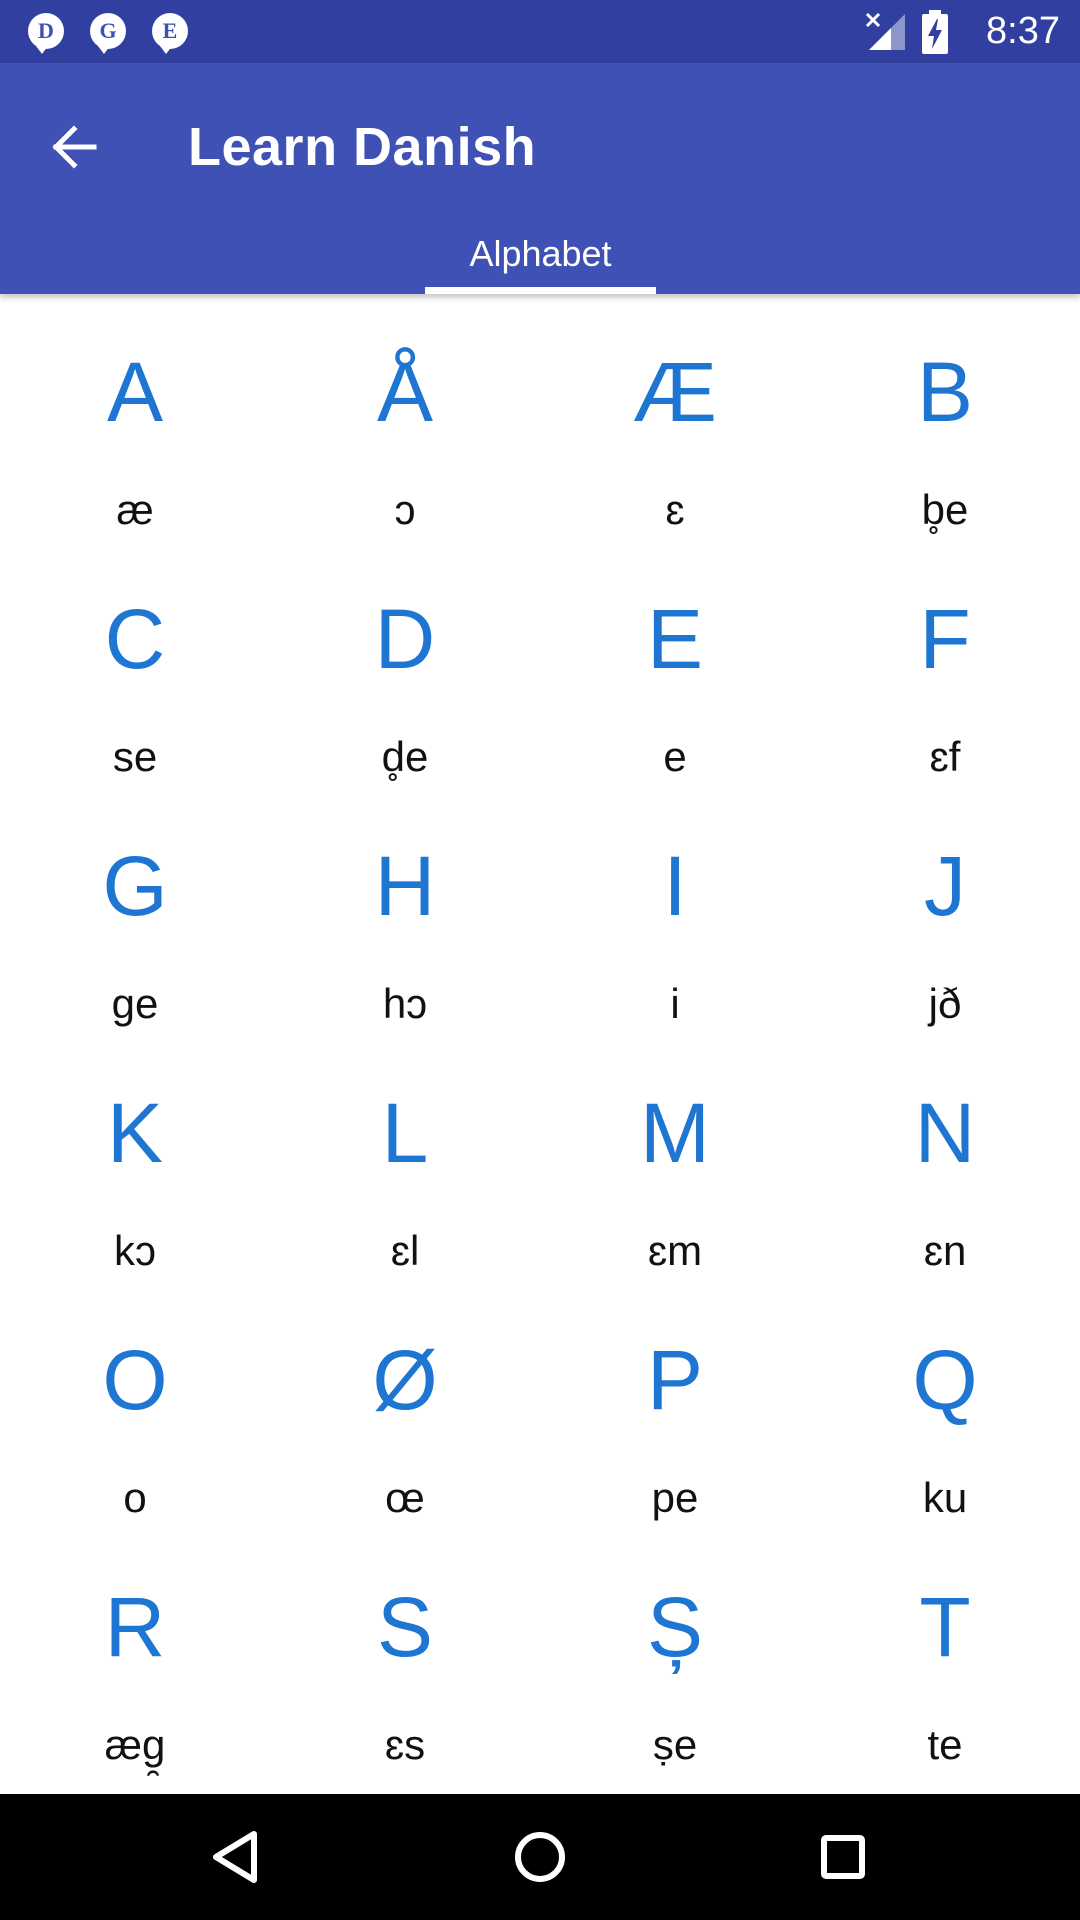 The image size is (1080, 1920). I want to click on letter-glyph: G, so click(135, 886).